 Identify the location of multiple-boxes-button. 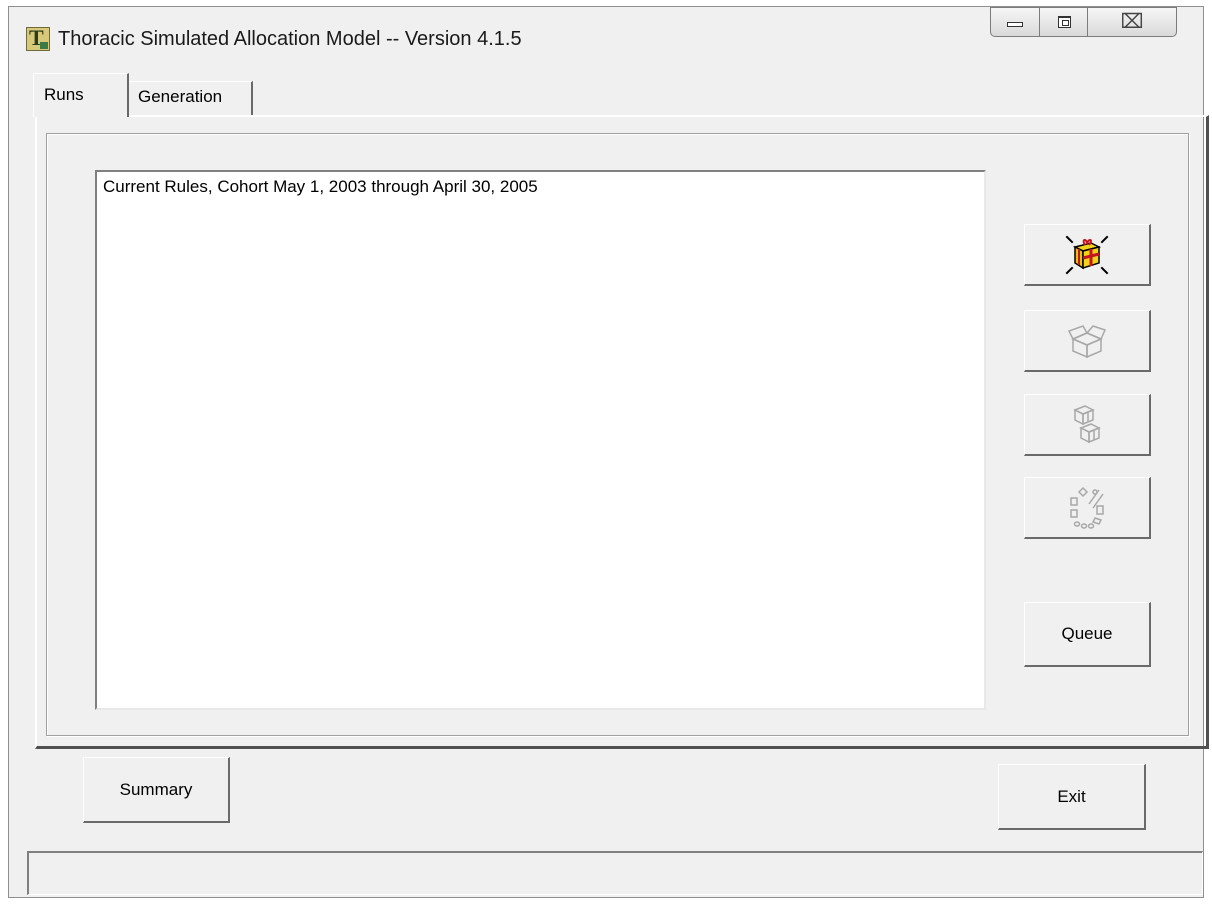
(1087, 425).